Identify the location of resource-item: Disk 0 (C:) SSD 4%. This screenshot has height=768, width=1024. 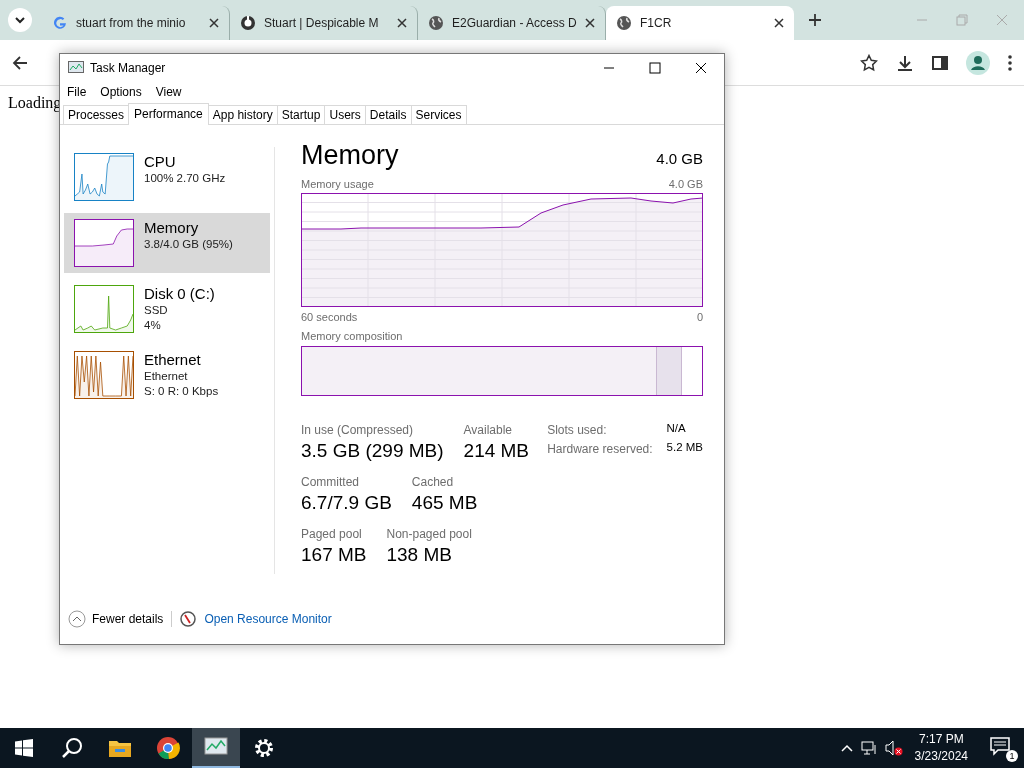
(167, 309).